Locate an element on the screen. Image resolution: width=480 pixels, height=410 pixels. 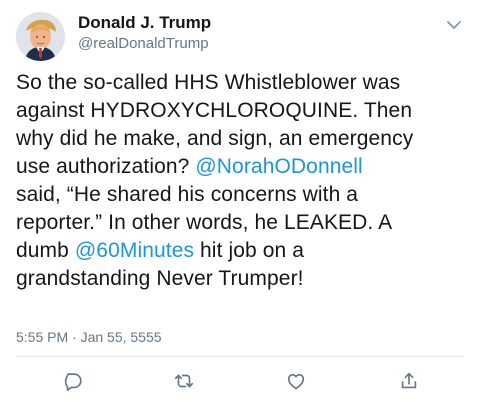
tweet-text-segment: against HYDROXYCHLOROQUINE. Then is located at coordinates (214, 110).